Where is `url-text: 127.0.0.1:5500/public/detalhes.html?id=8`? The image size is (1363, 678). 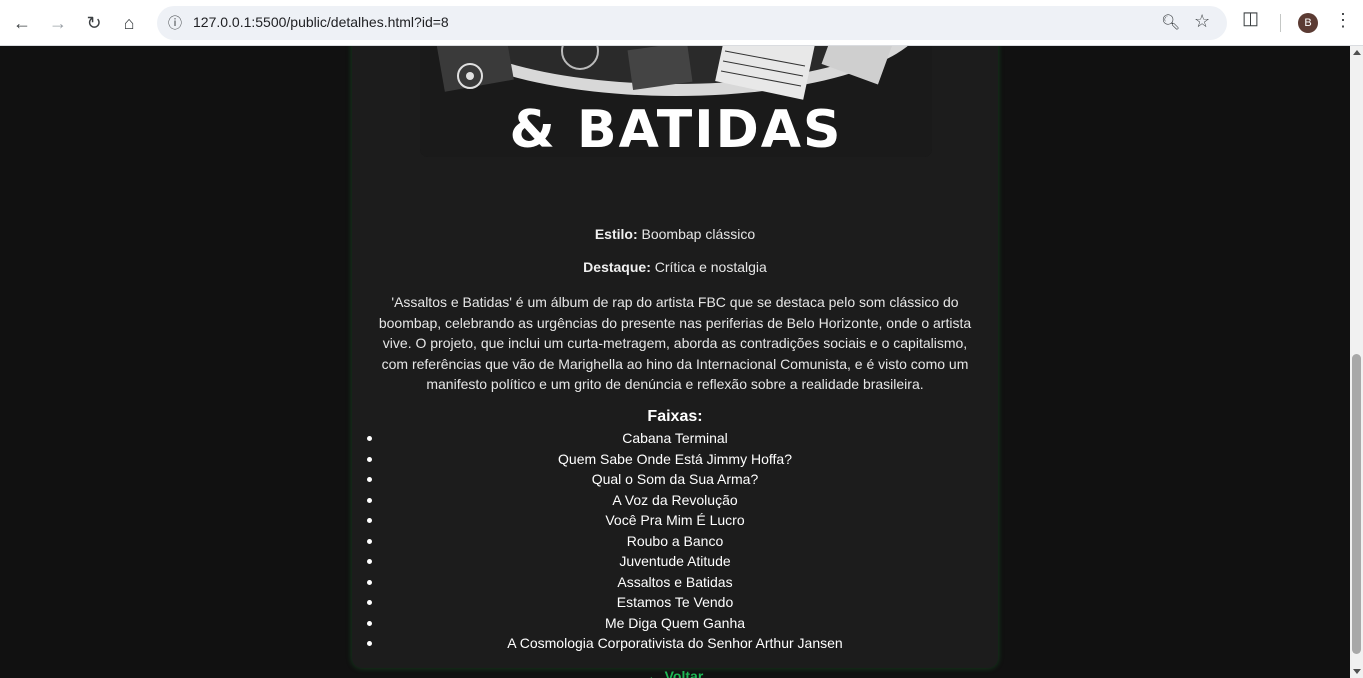 url-text: 127.0.0.1:5500/public/detalhes.html?id=8 is located at coordinates (321, 22).